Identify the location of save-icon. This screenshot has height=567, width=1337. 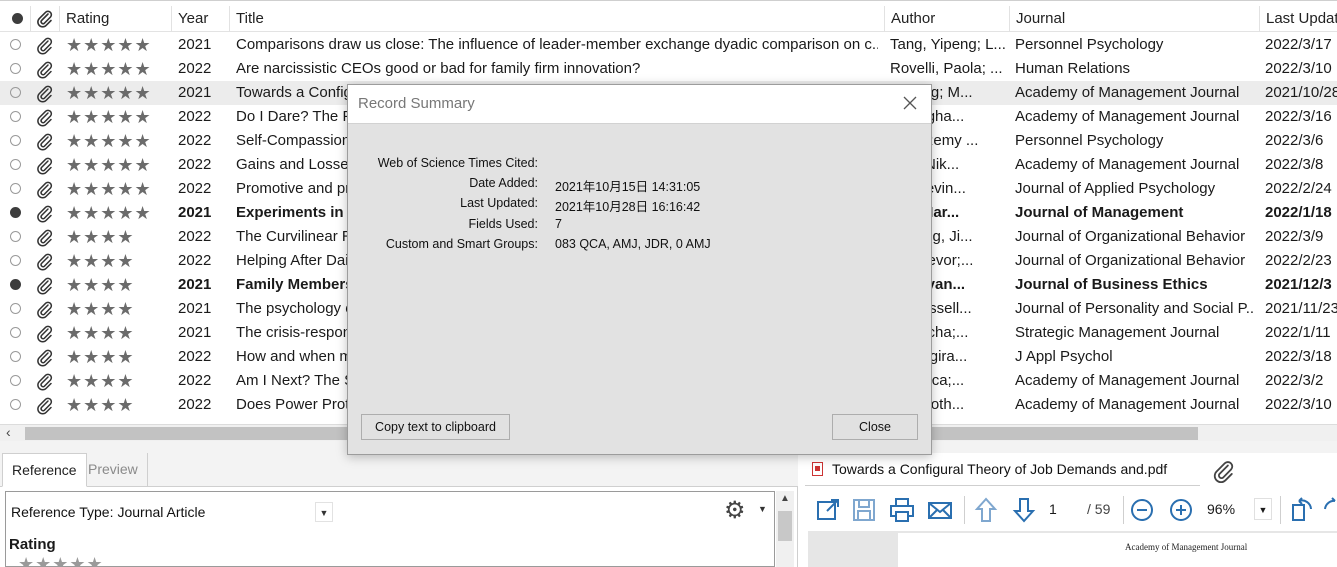
(864, 510).